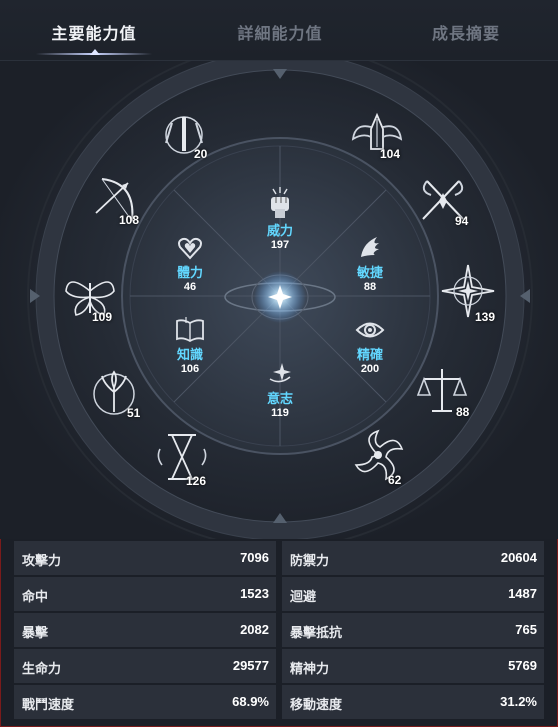  What do you see at coordinates (145, 666) in the screenshot?
I see `stat-row: 生命力 29577` at bounding box center [145, 666].